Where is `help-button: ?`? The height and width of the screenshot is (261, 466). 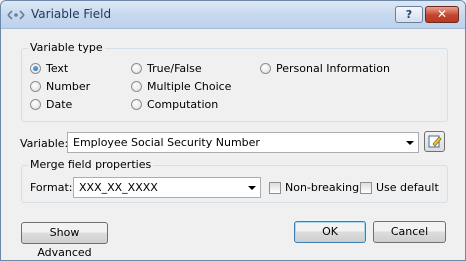
help-button: ? is located at coordinates (409, 14).